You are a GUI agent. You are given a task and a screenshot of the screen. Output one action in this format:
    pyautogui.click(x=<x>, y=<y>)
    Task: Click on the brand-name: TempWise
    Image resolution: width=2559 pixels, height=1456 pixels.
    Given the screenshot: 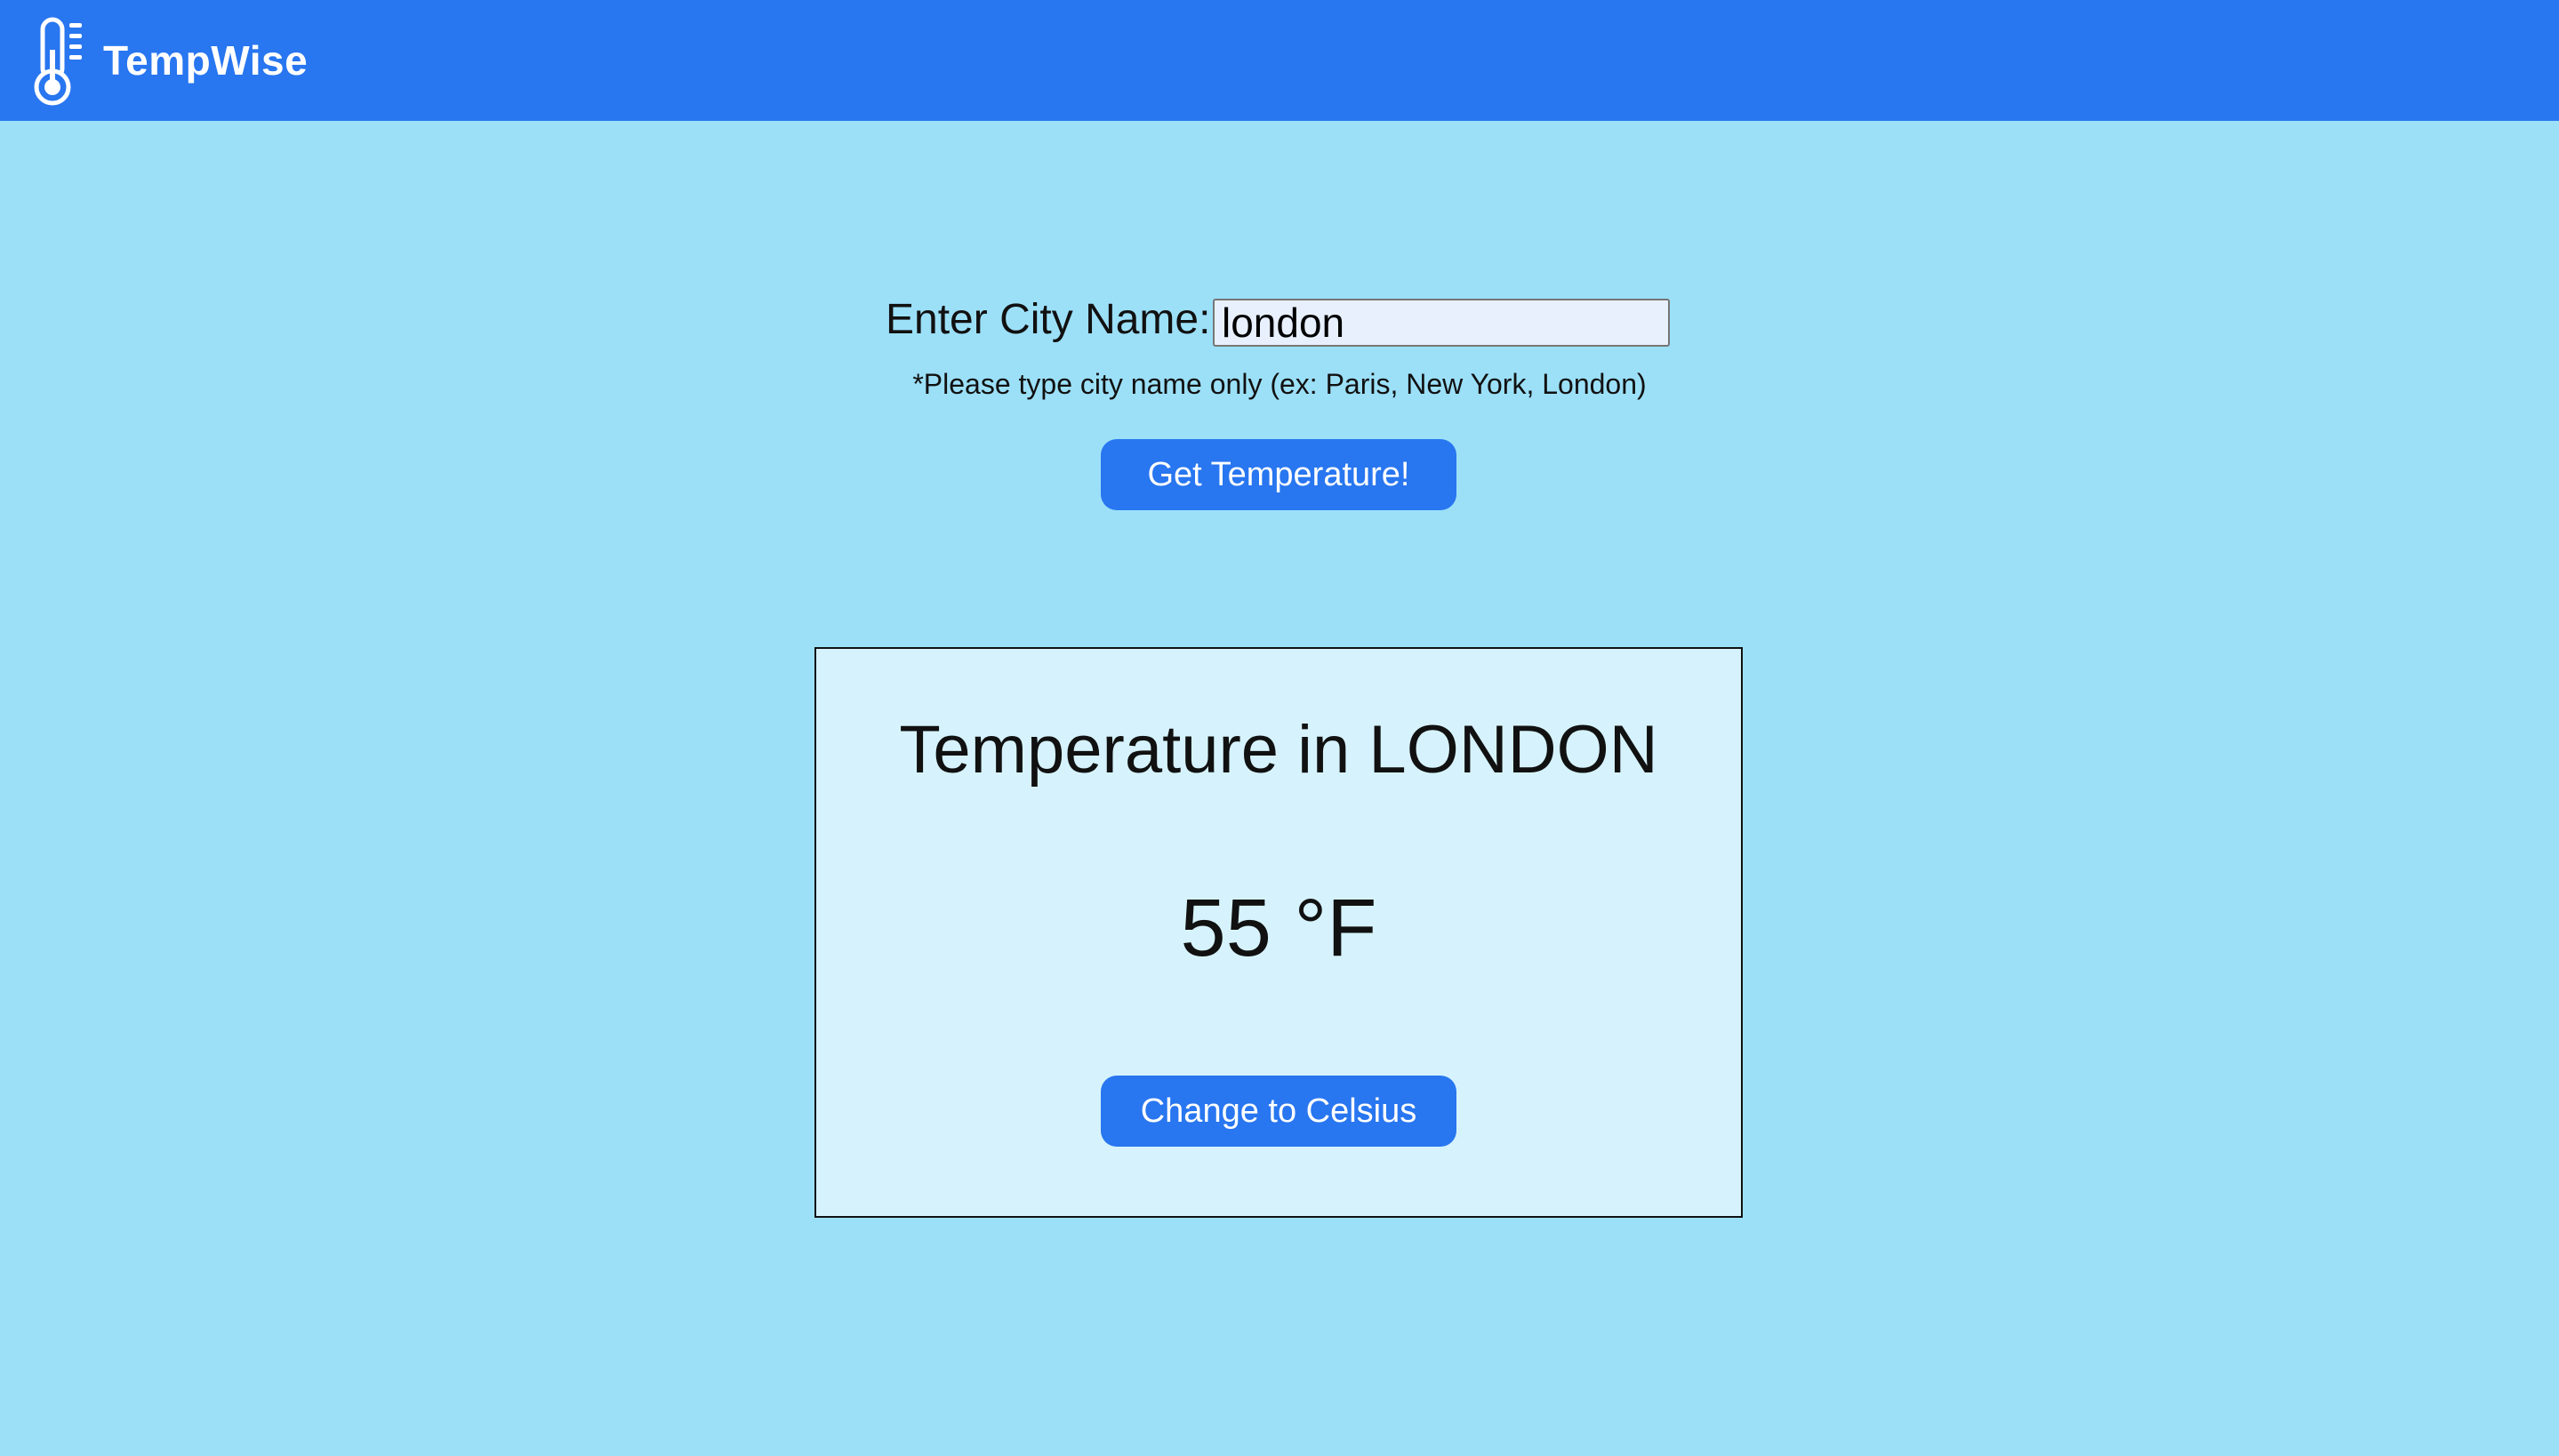 What is the action you would take?
    pyautogui.click(x=206, y=60)
    